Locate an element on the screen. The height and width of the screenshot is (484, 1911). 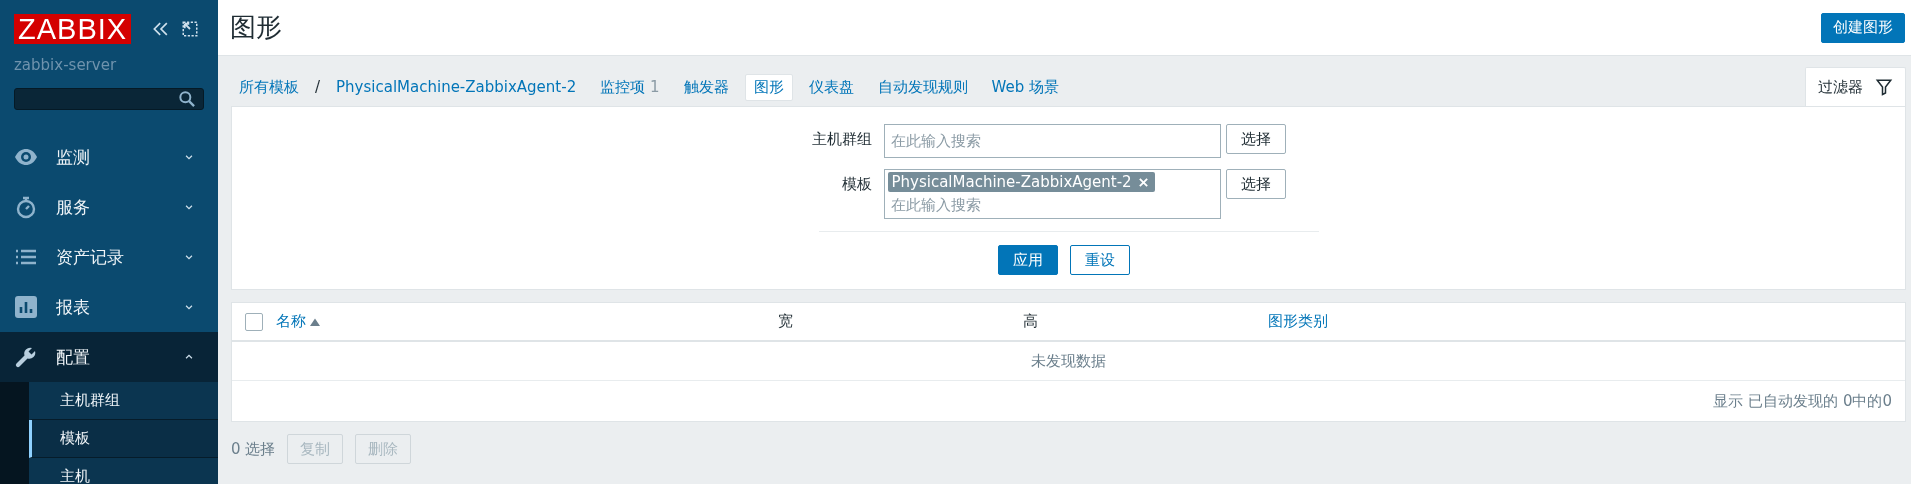
search-icon is located at coordinates (187, 99).